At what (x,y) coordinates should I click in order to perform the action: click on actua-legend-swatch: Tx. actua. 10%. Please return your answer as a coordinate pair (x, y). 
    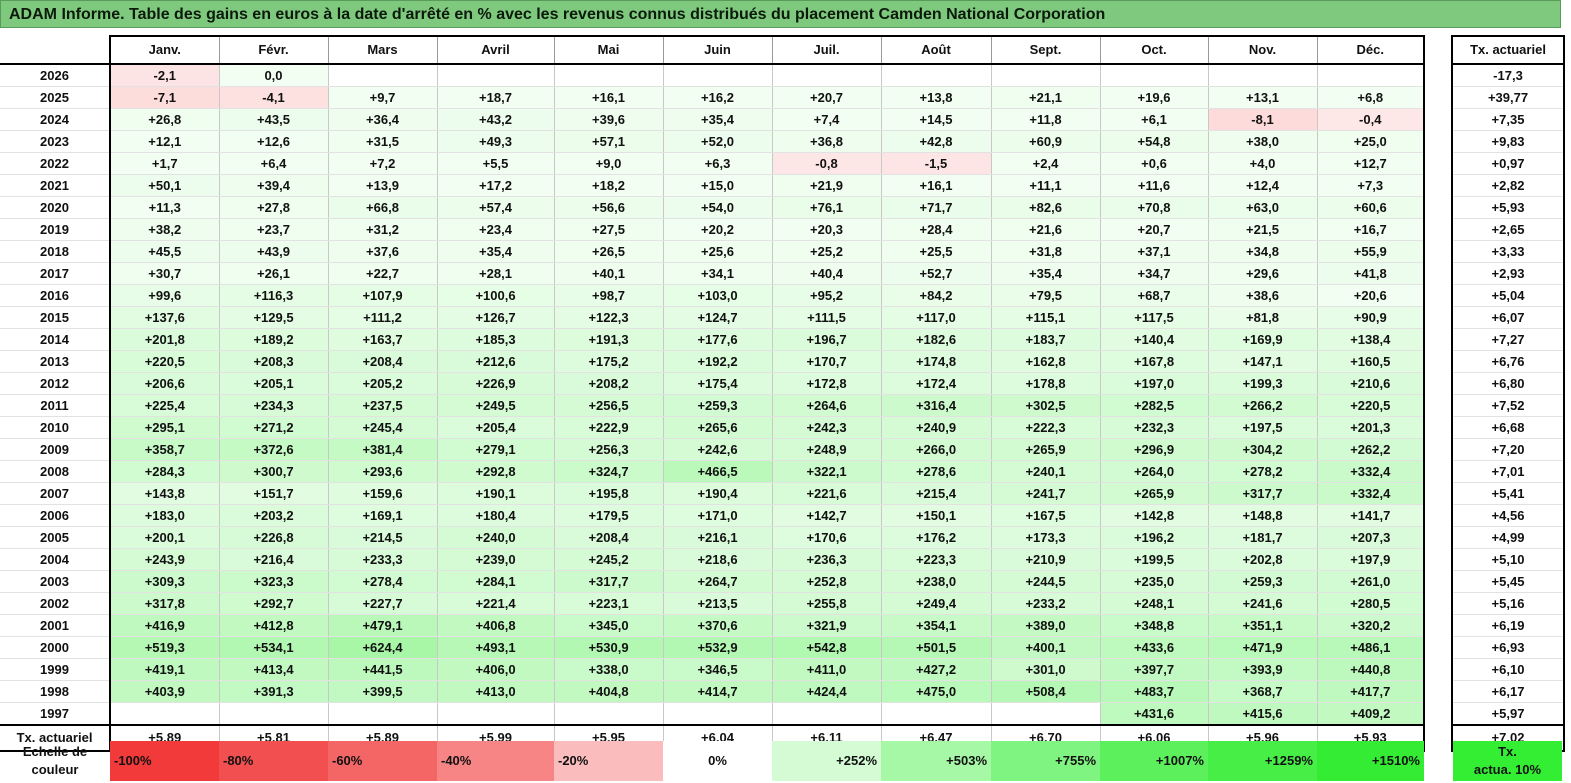
    Looking at the image, I should click on (1507, 761).